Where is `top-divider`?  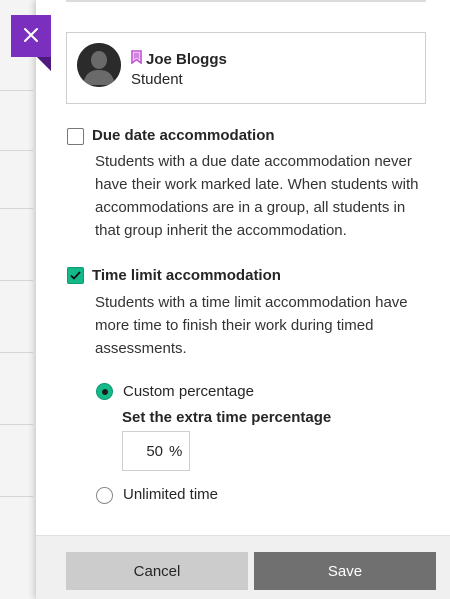 top-divider is located at coordinates (246, 1).